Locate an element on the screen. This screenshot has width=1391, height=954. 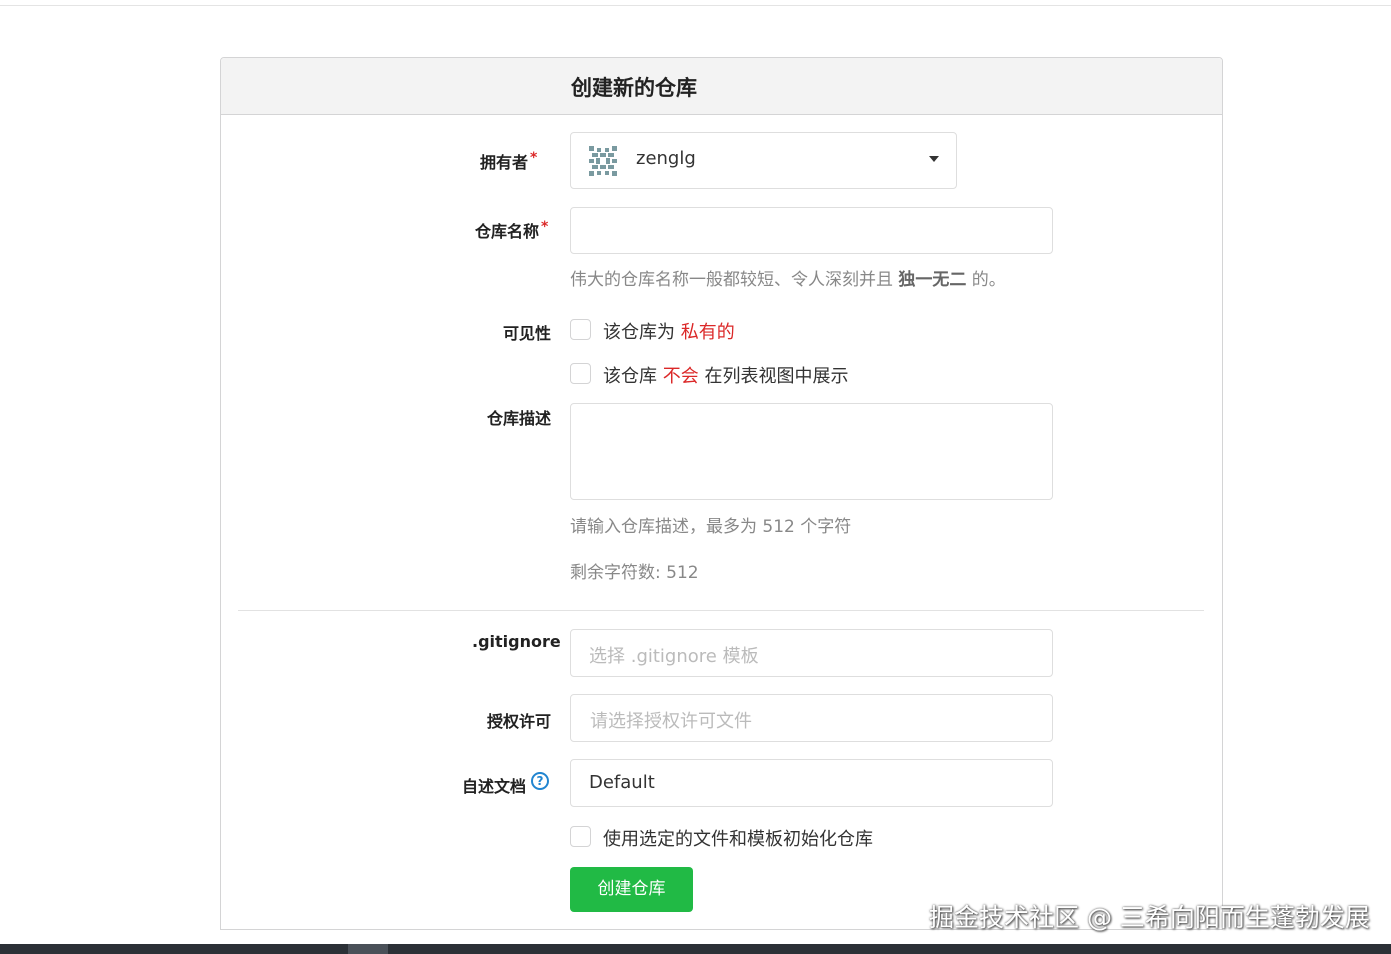
repo-name-label: 仓库名称 * is located at coordinates (512, 230).